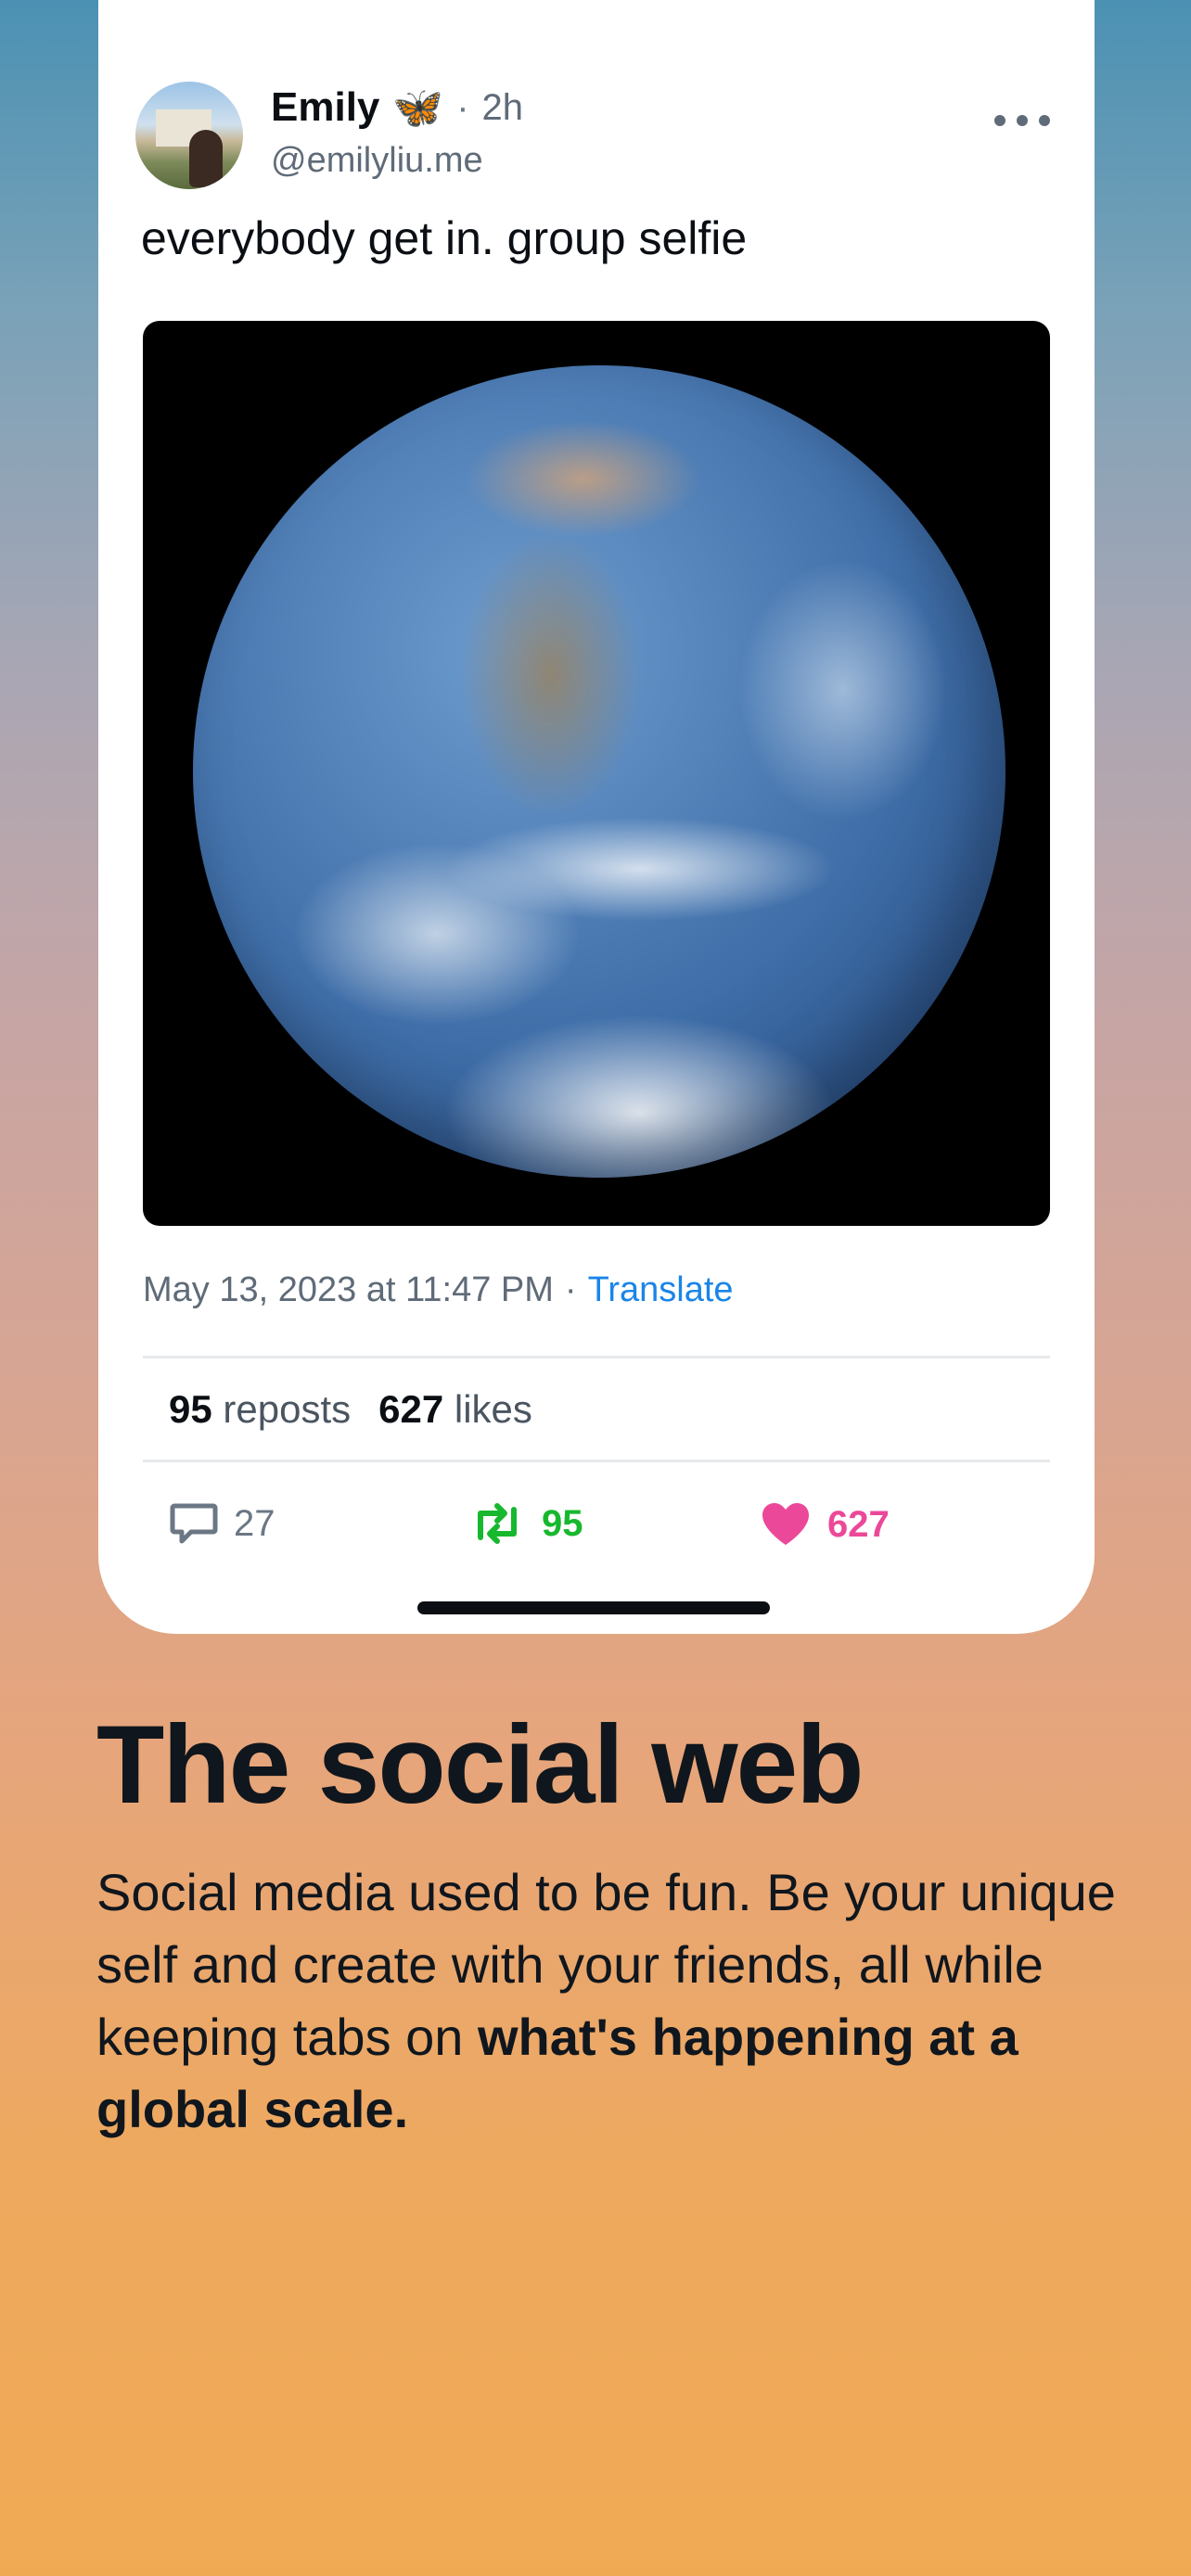  I want to click on repost-button: 95, so click(525, 1524).